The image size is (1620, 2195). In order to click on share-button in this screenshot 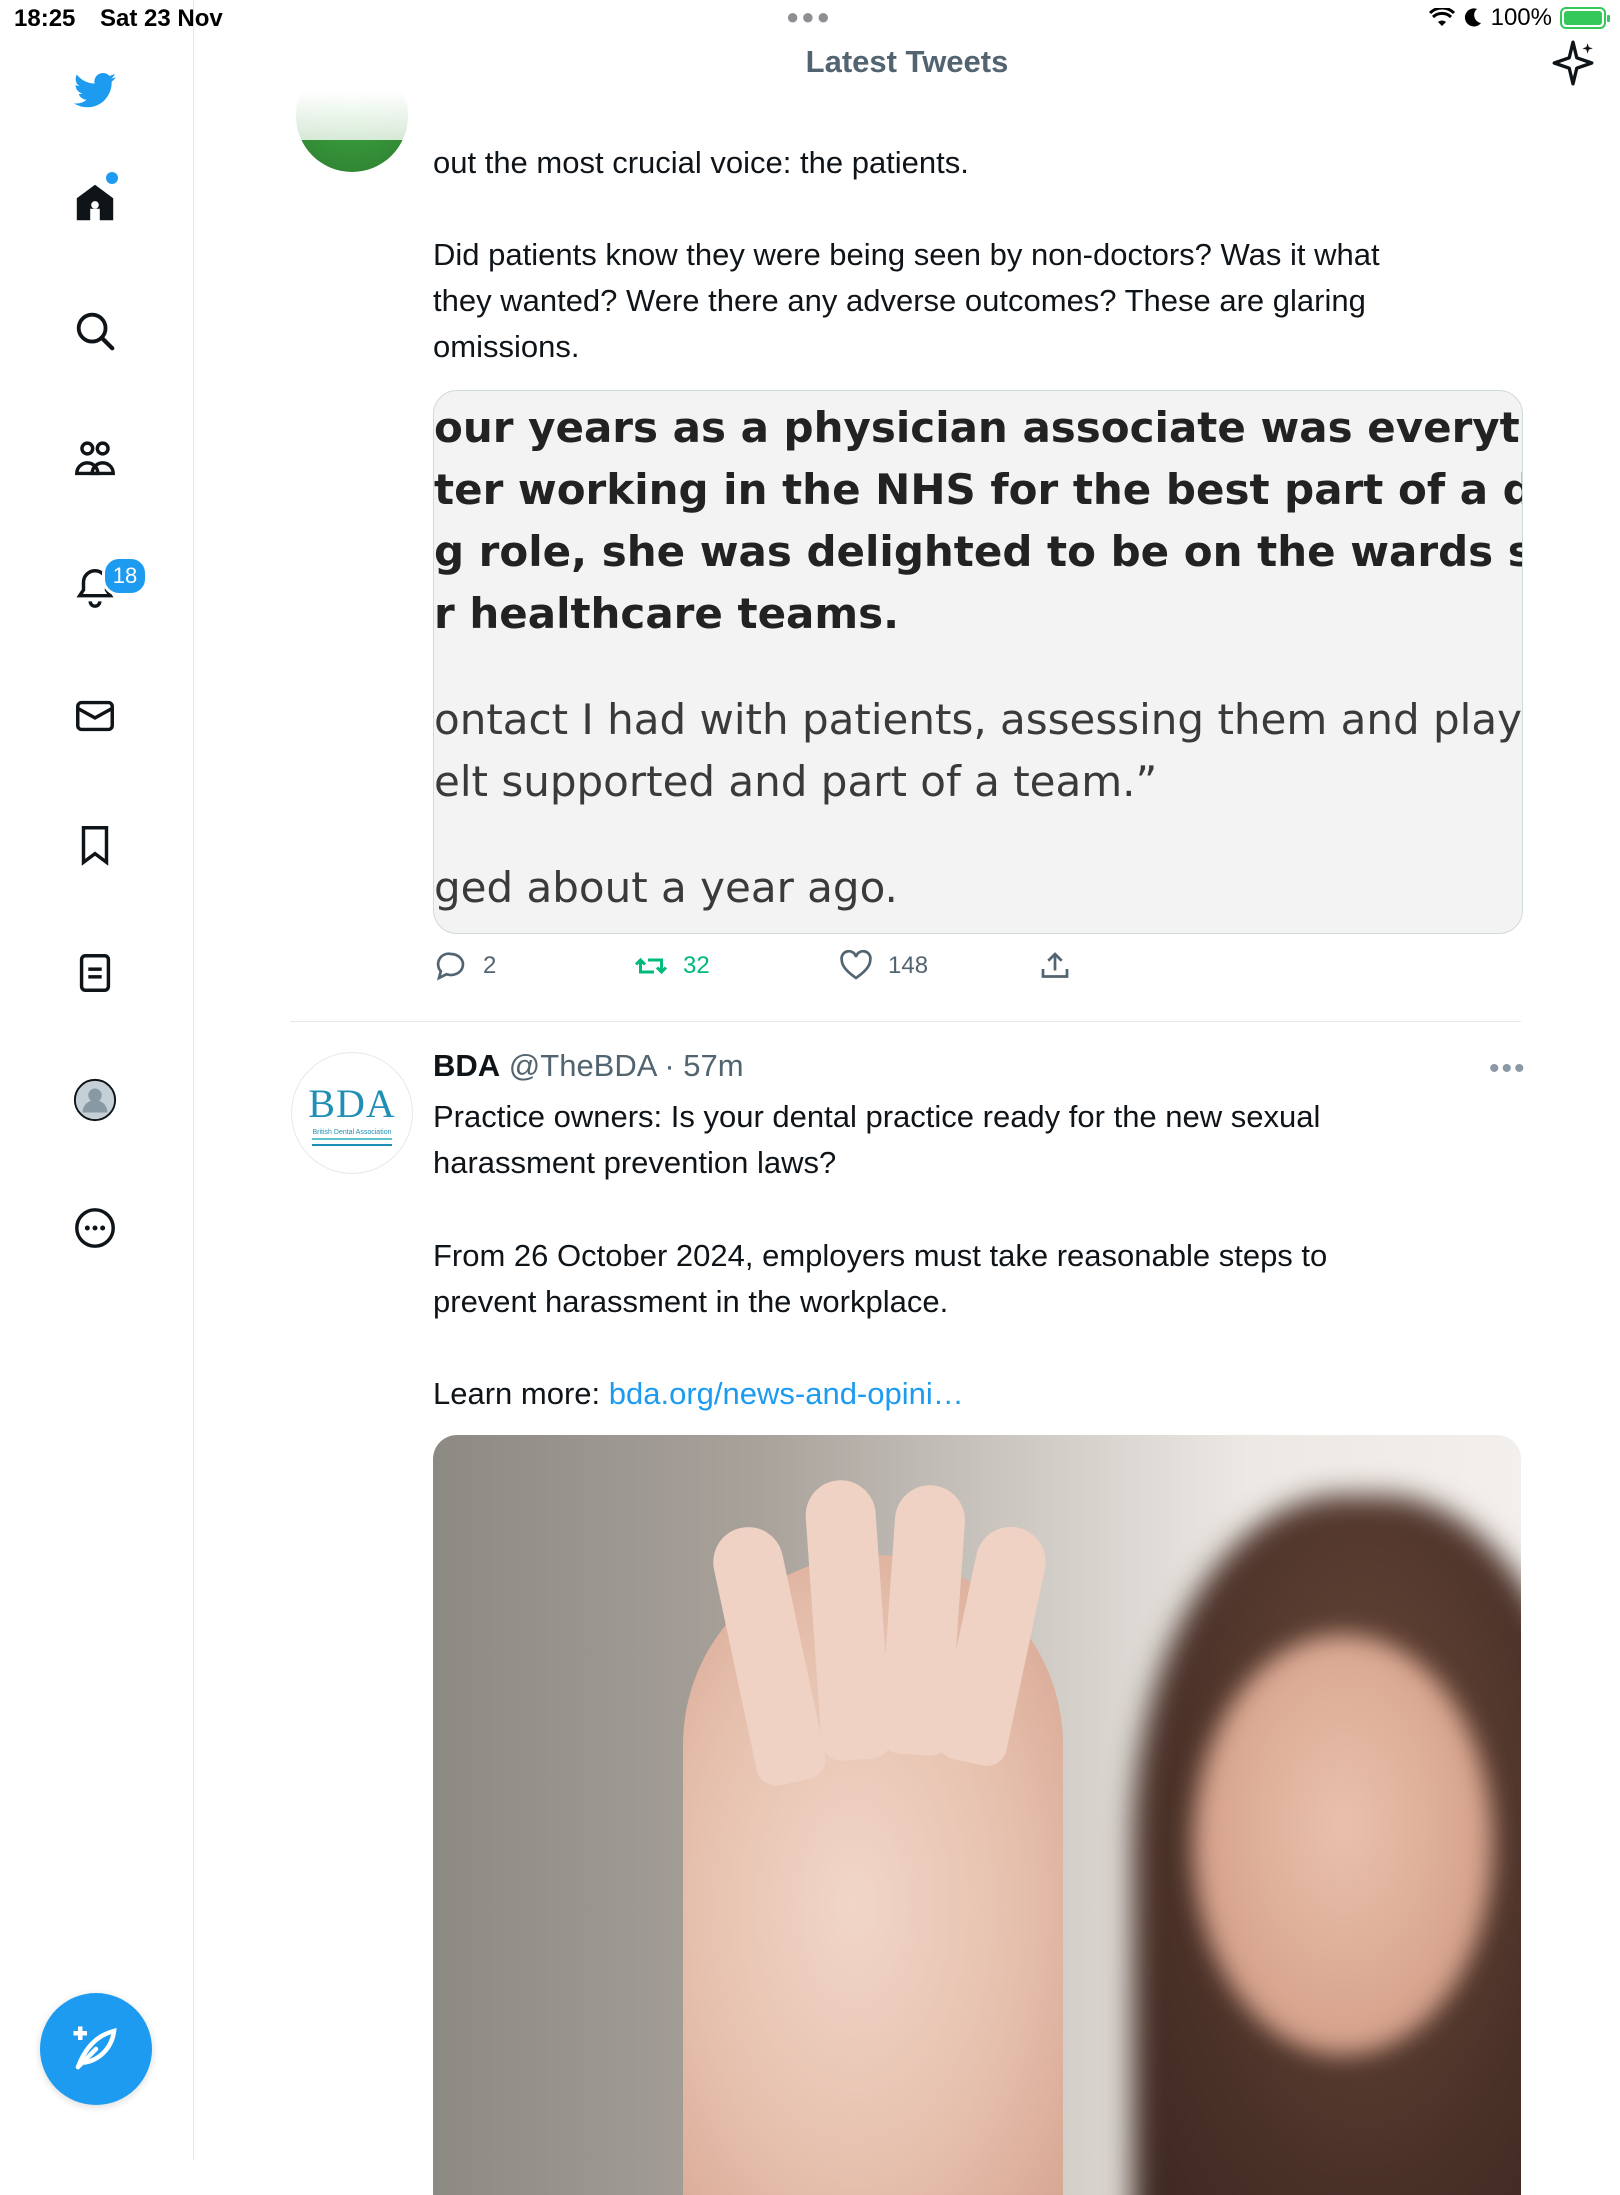, I will do `click(1055, 966)`.